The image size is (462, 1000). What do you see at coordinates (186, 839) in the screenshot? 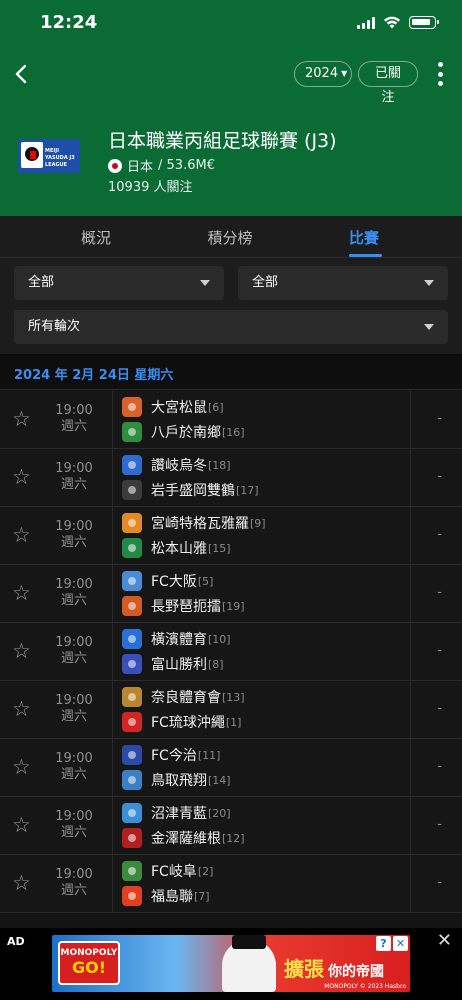
I see `away-team-name: 金澤薩維根` at bounding box center [186, 839].